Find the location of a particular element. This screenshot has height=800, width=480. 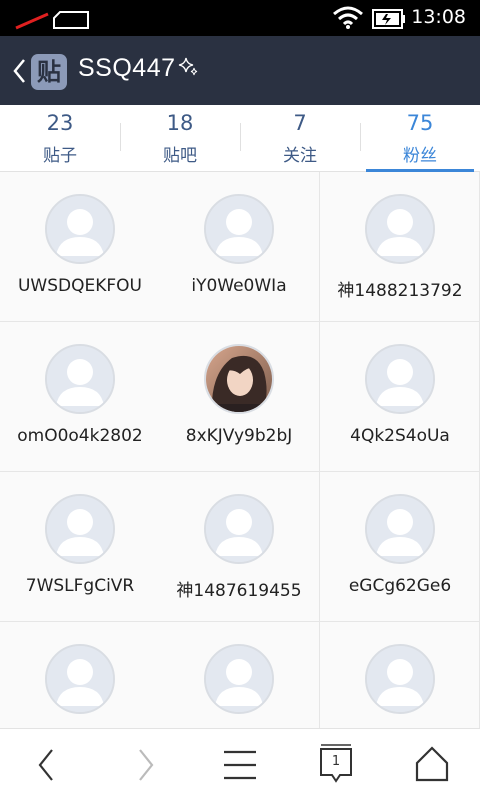

tab-following: 7 关注 is located at coordinates (300, 138).